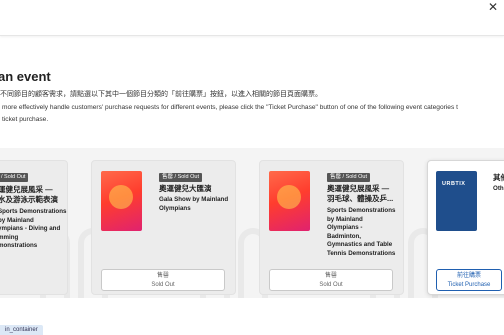 The height and width of the screenshot is (335, 504). I want to click on urbtix-poster: URBTIX, so click(456, 201).